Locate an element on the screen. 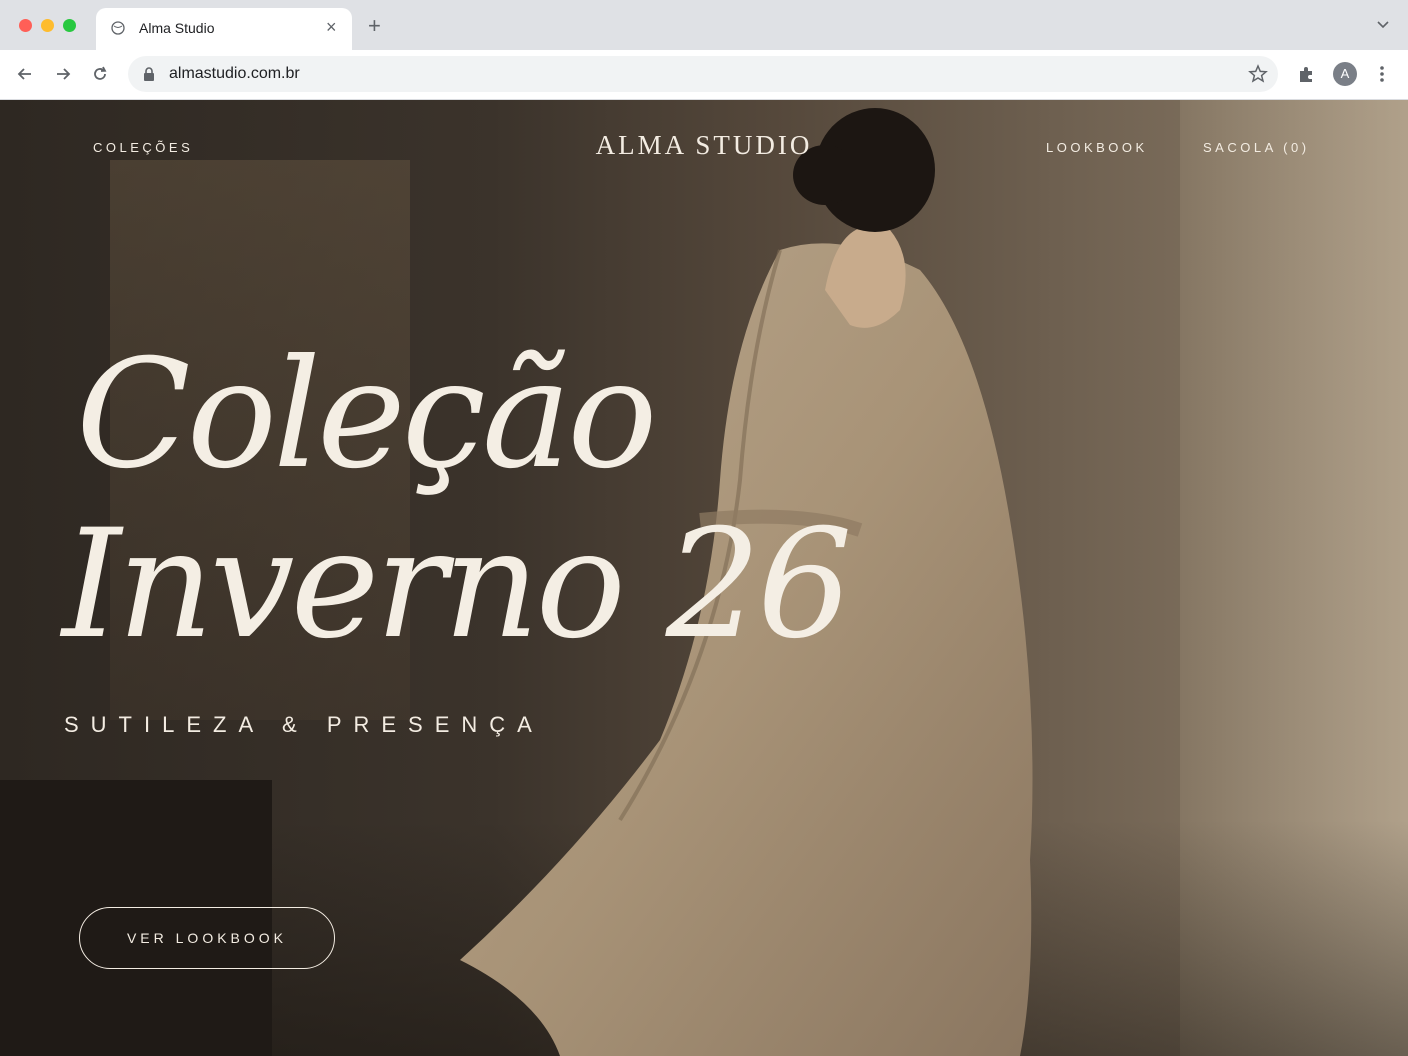 The image size is (1408, 1056). profile-avatar: A is located at coordinates (1345, 74).